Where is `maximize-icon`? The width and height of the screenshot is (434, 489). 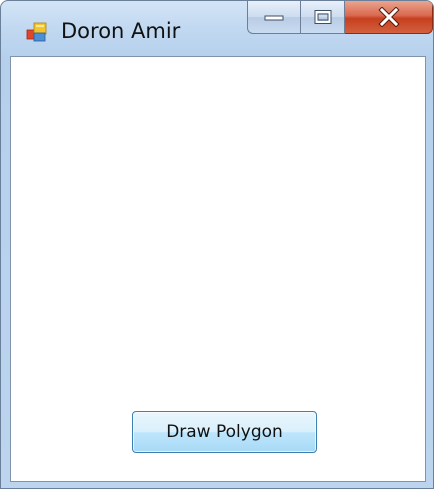
maximize-icon is located at coordinates (322, 17).